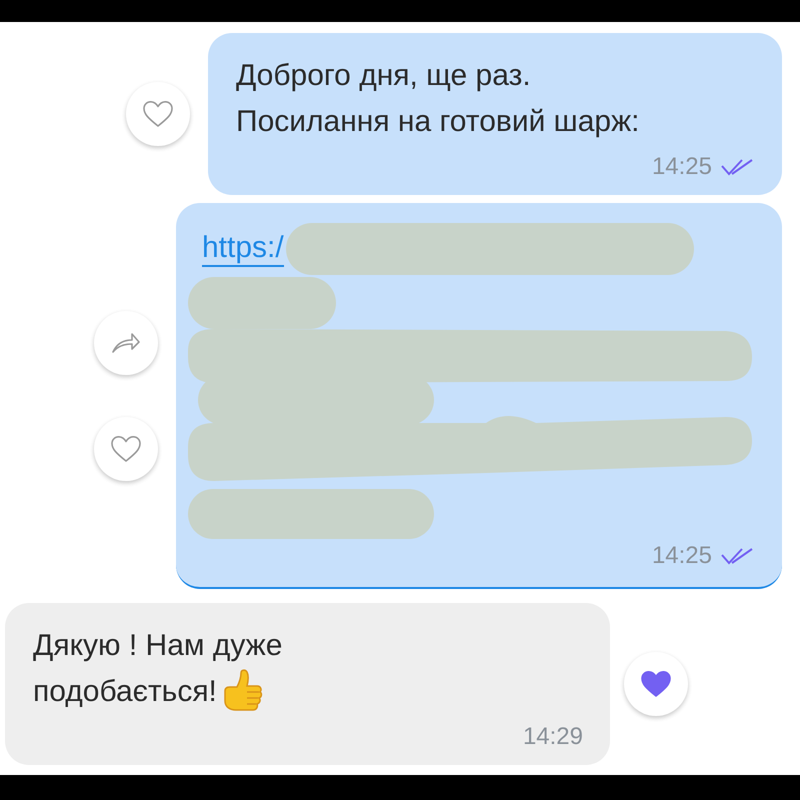 This screenshot has height=800, width=800. I want to click on message-text: Доброго дня, ще раз., so click(383, 76).